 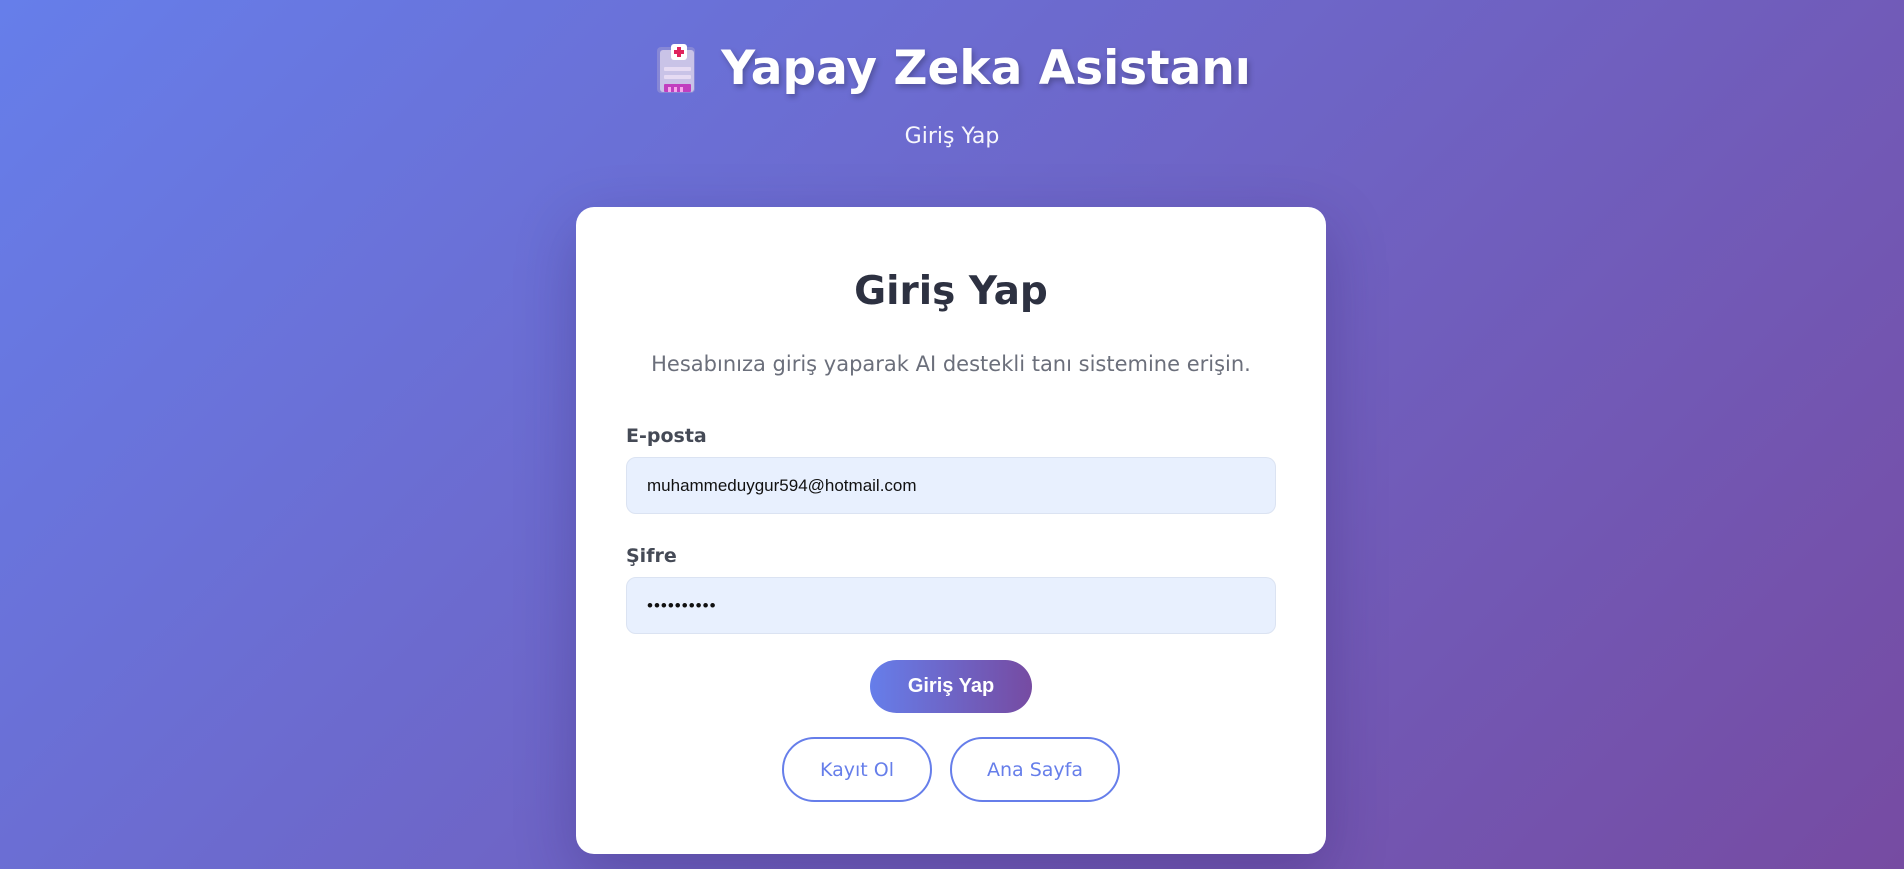 I want to click on register-button: Kayıt Ol, so click(x=857, y=769).